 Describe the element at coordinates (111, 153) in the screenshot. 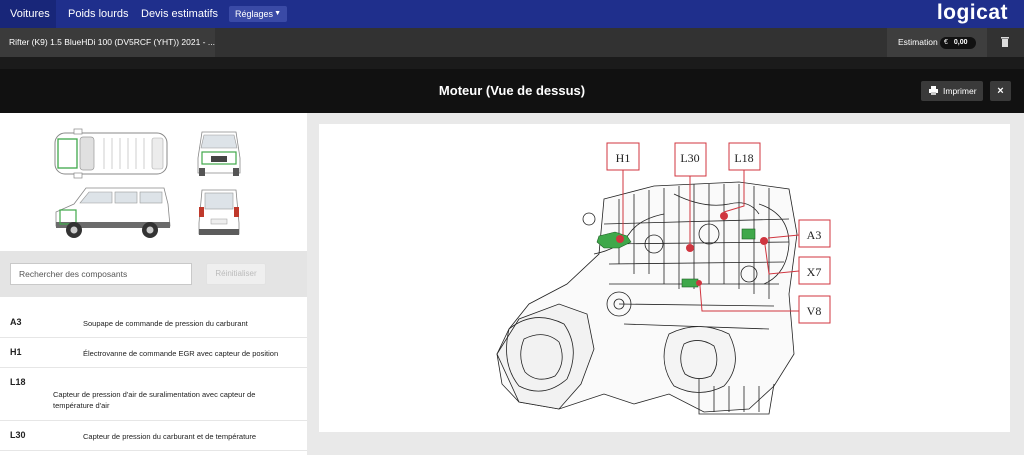

I see `vehicle-top-view` at that location.